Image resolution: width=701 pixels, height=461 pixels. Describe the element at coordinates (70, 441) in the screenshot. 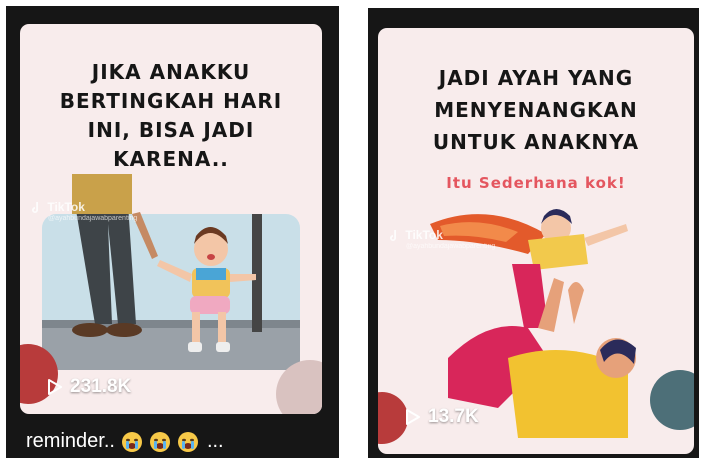

I see `caption-text: reminder..` at that location.